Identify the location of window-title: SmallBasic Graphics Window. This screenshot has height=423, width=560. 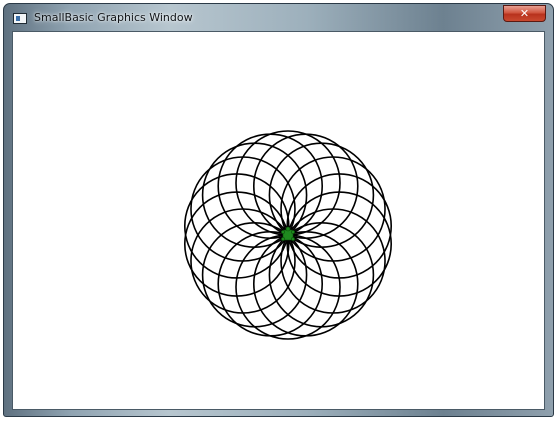
(113, 17).